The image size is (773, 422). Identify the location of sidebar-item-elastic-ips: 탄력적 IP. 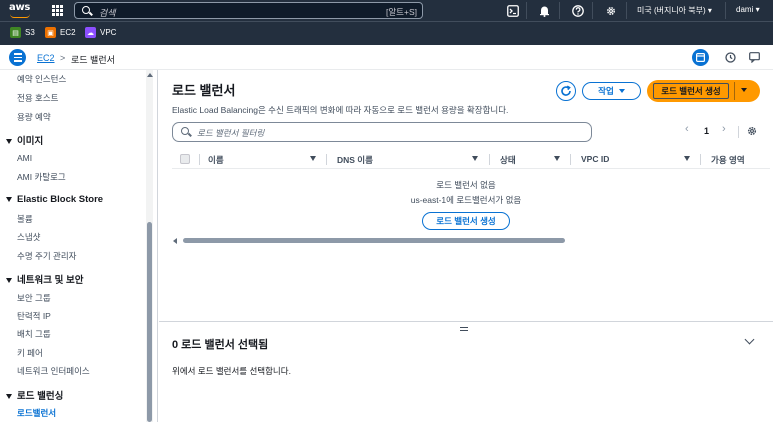
(34, 316).